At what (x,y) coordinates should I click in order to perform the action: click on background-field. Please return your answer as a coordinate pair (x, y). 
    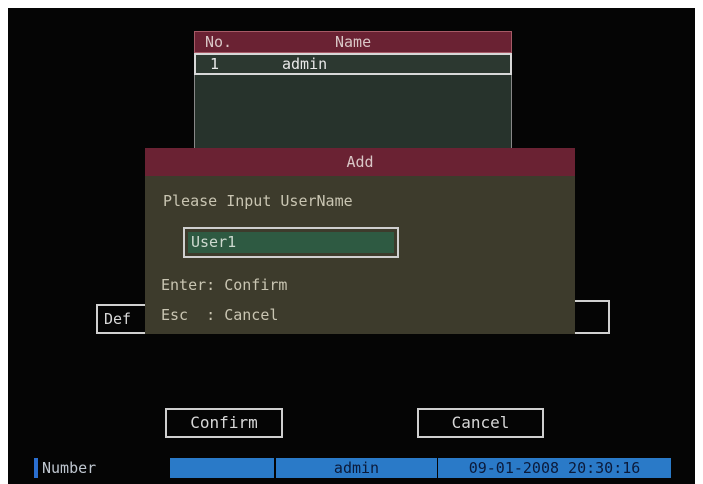
    Looking at the image, I should click on (591, 317).